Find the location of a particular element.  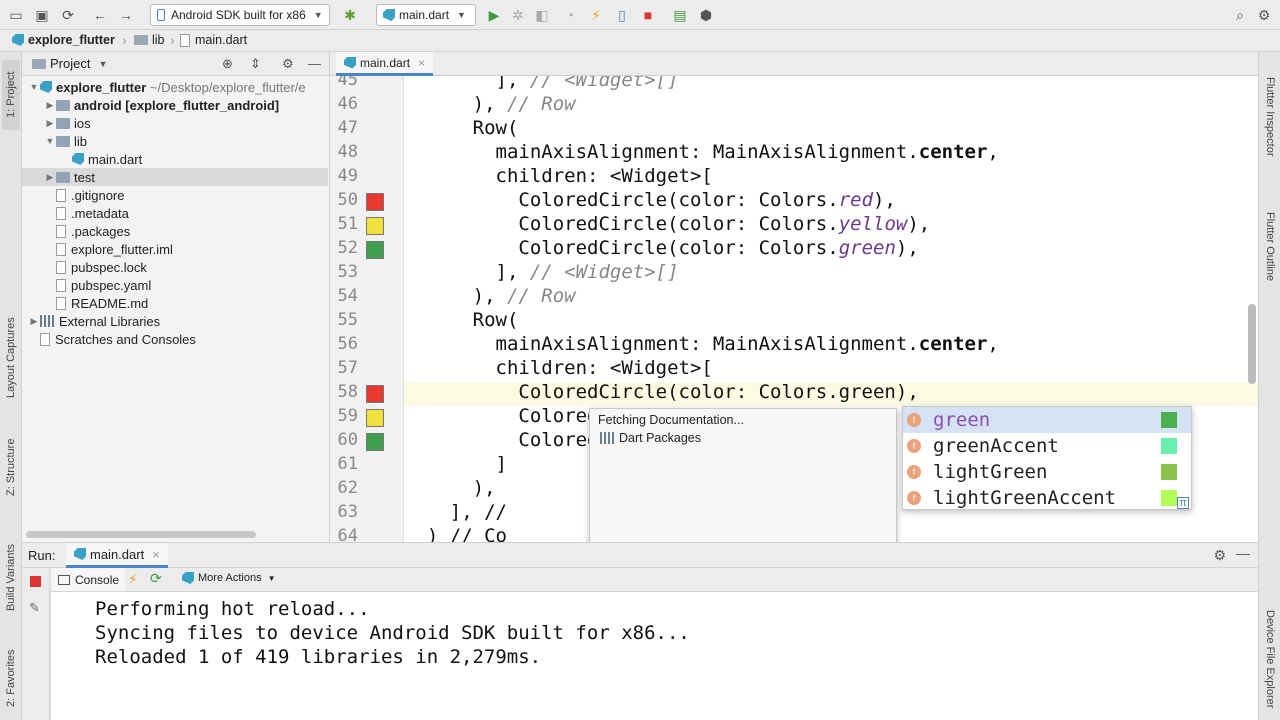

stop-icon: ■ is located at coordinates (648, 15).